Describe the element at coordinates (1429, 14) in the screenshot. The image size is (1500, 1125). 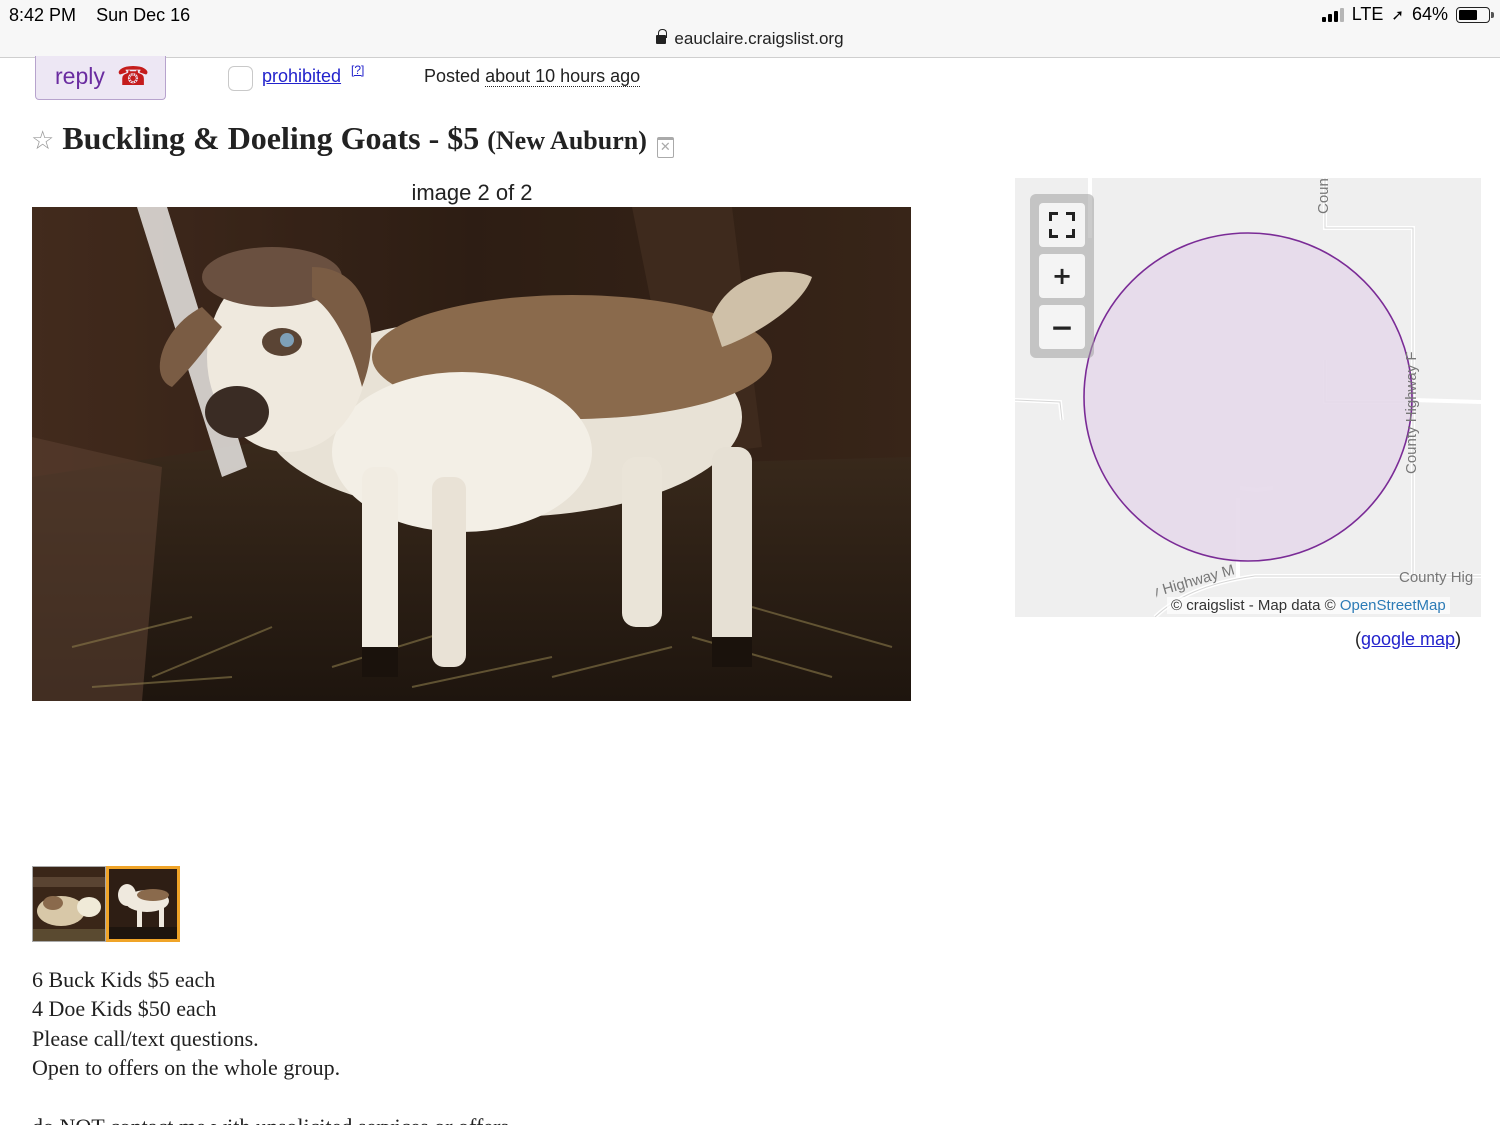
I see `battery-percent: 64%` at that location.